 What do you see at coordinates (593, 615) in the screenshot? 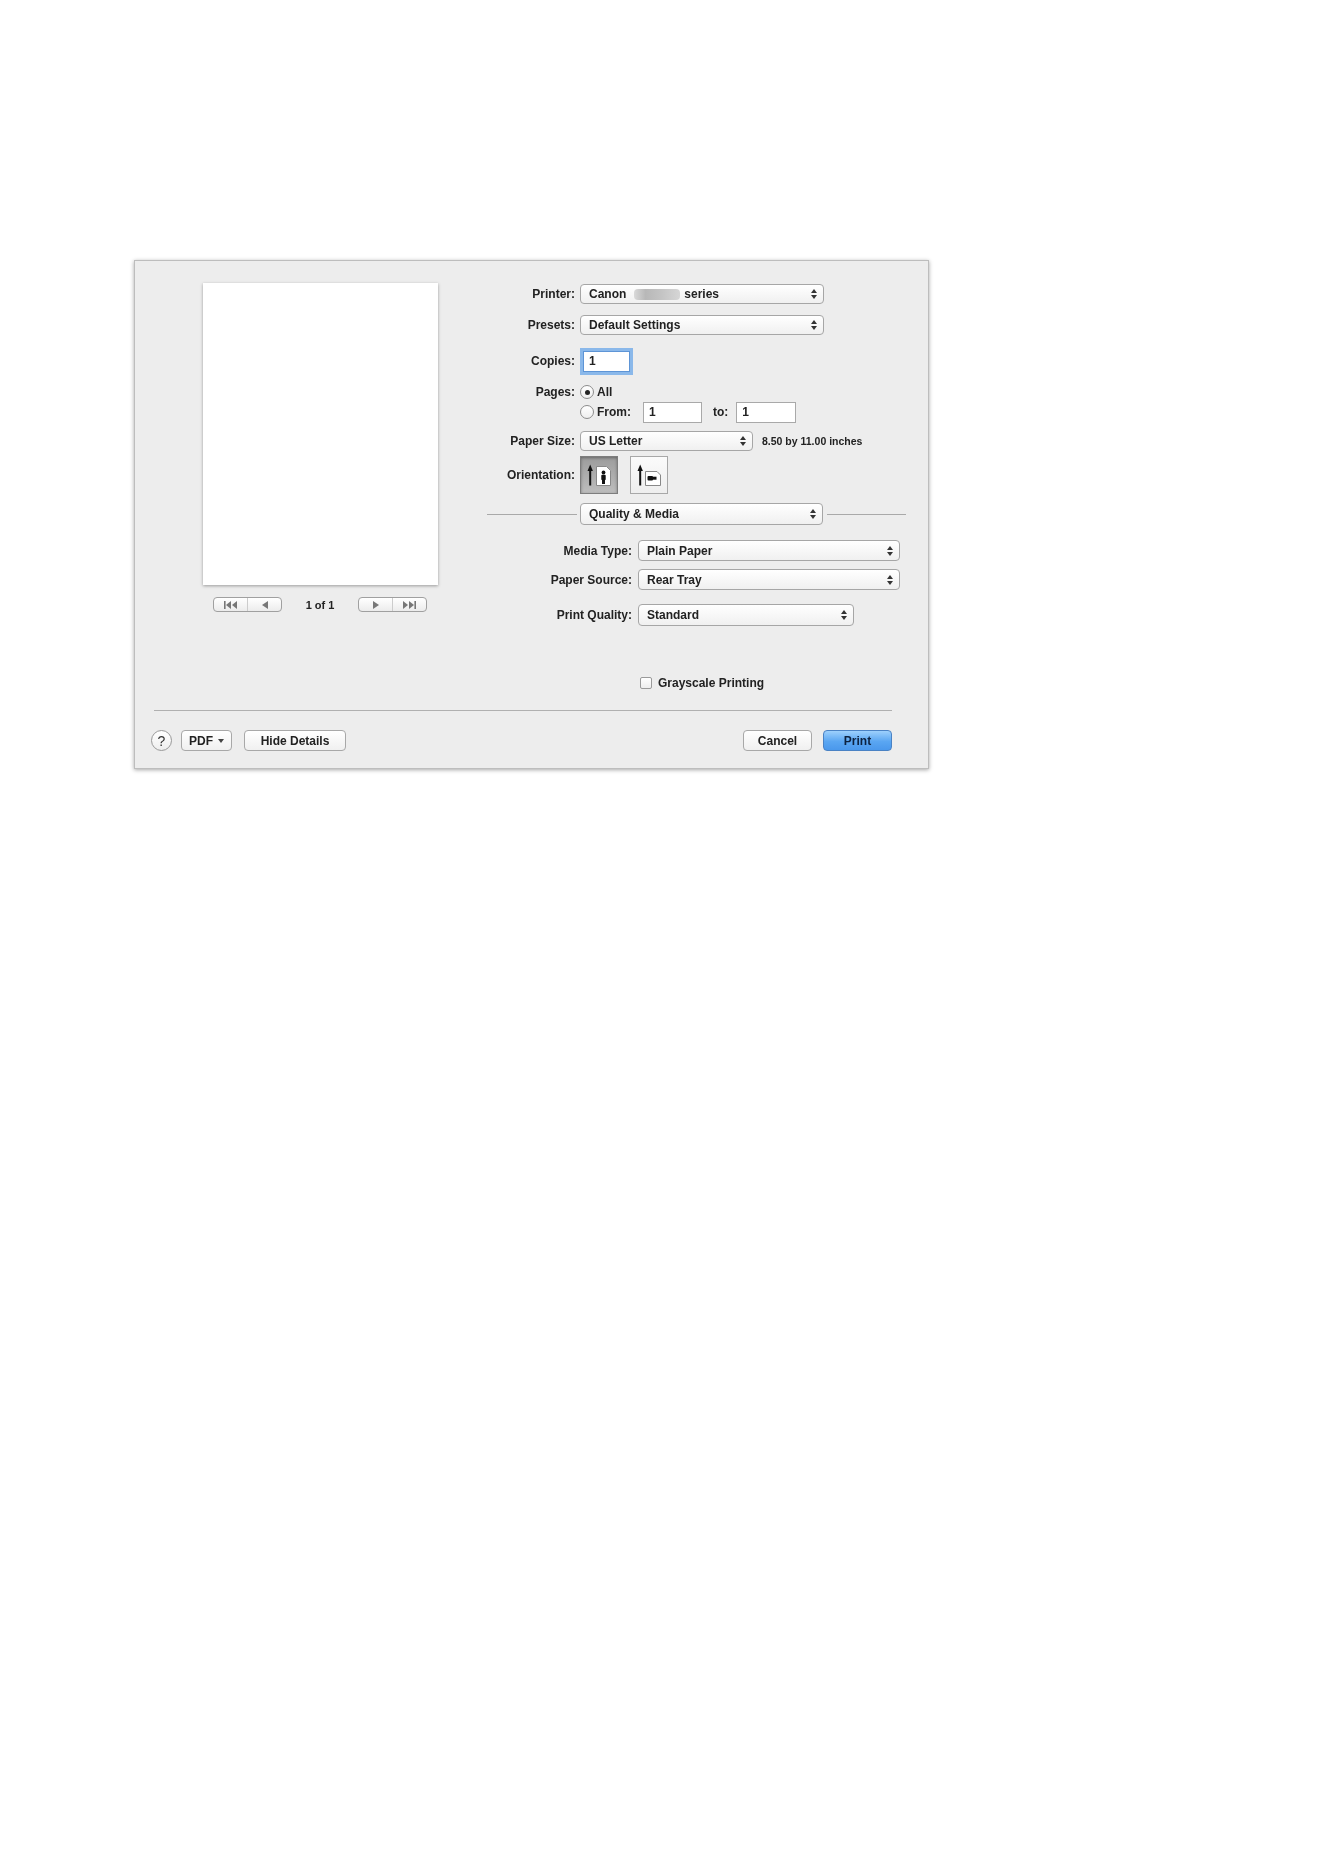
I see `field-label: Print Quality:` at bounding box center [593, 615].